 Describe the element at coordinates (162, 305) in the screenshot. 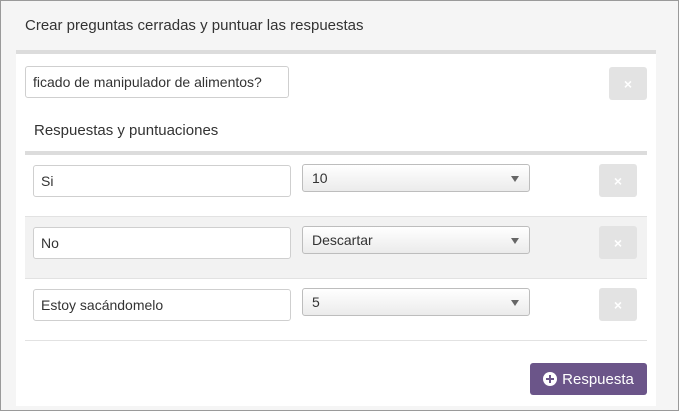

I see `answer-text-input: Estoy sacándomelo` at that location.